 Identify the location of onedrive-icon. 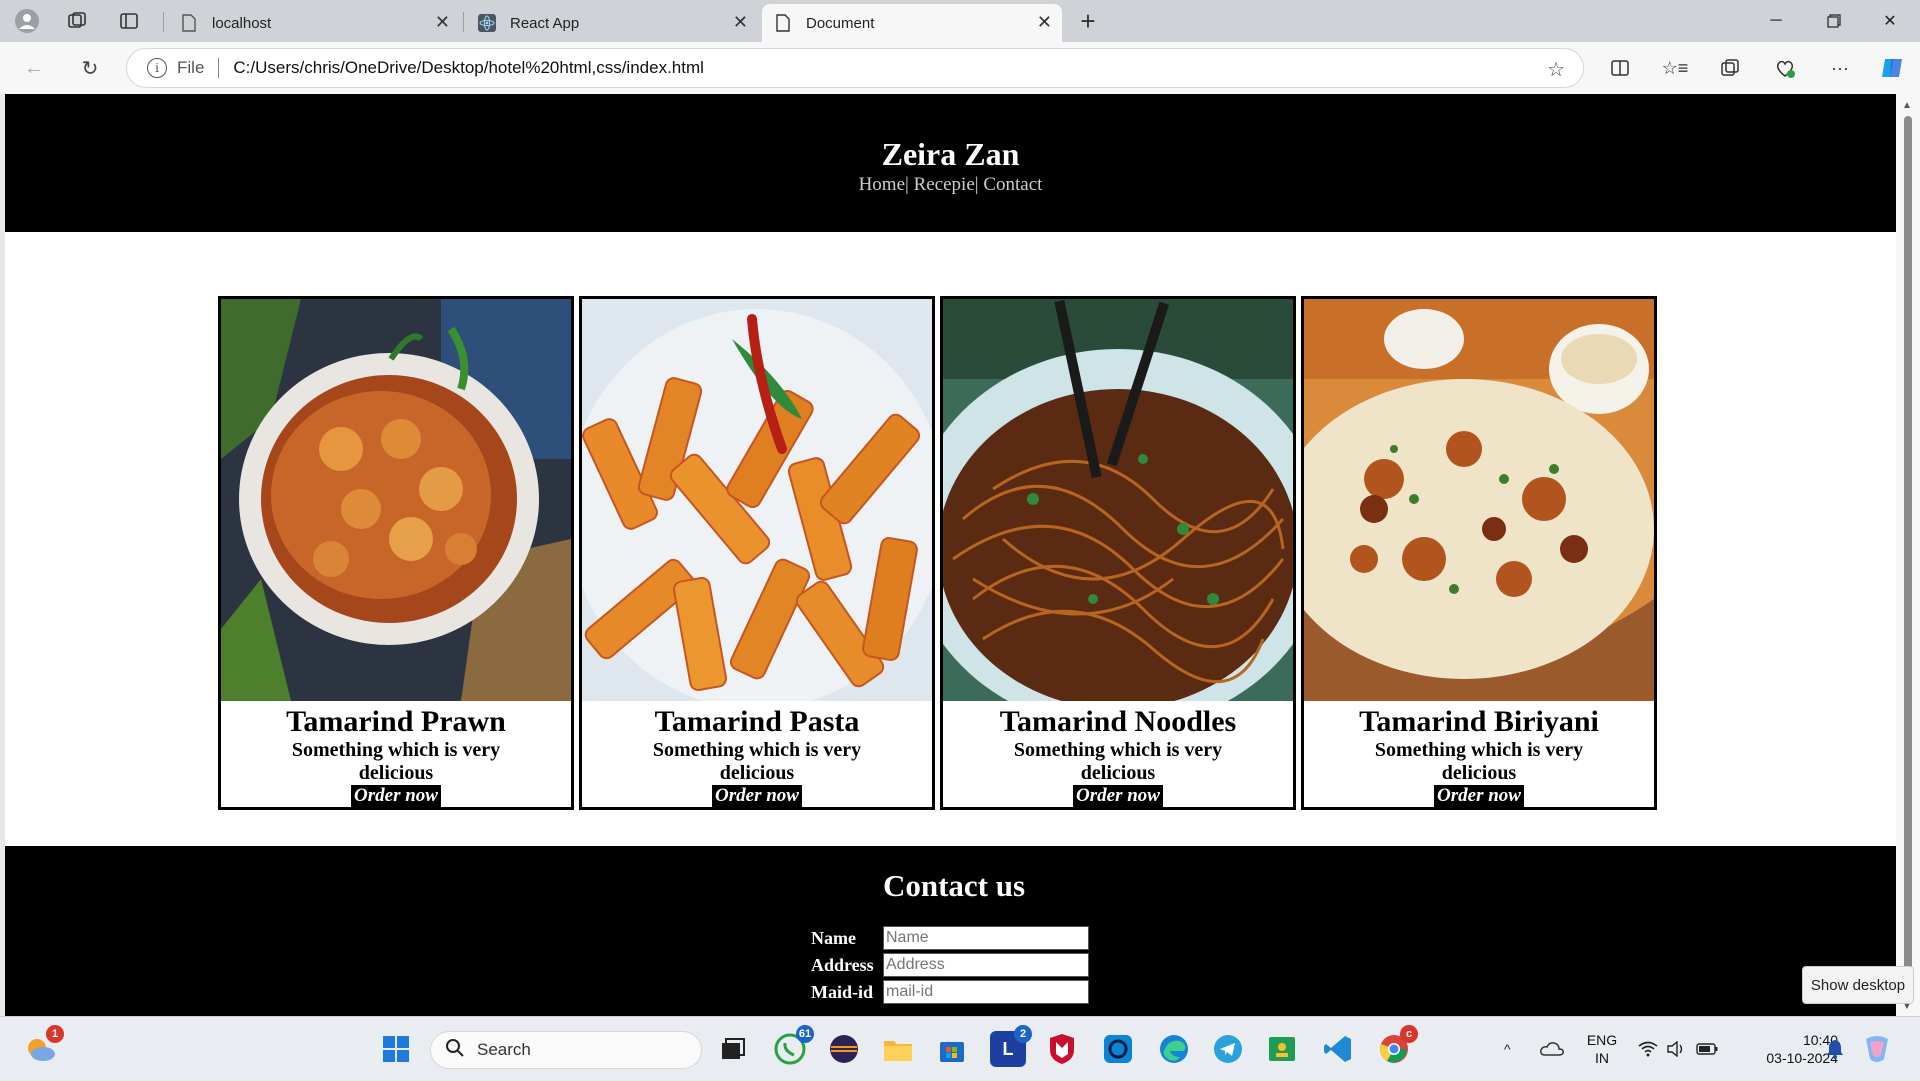
(1552, 1049).